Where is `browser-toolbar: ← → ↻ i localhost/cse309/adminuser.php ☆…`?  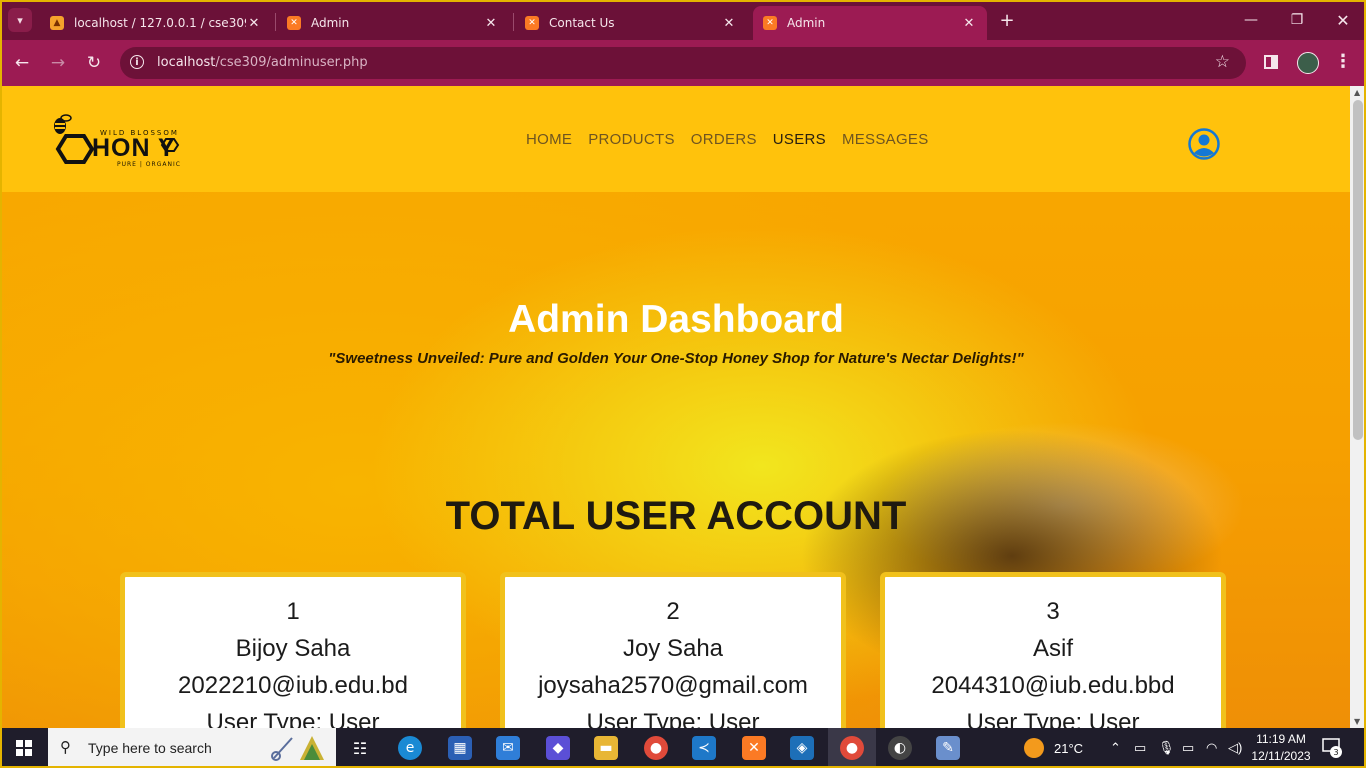
browser-toolbar: ← → ↻ i localhost/cse309/adminuser.php ☆… is located at coordinates (683, 63).